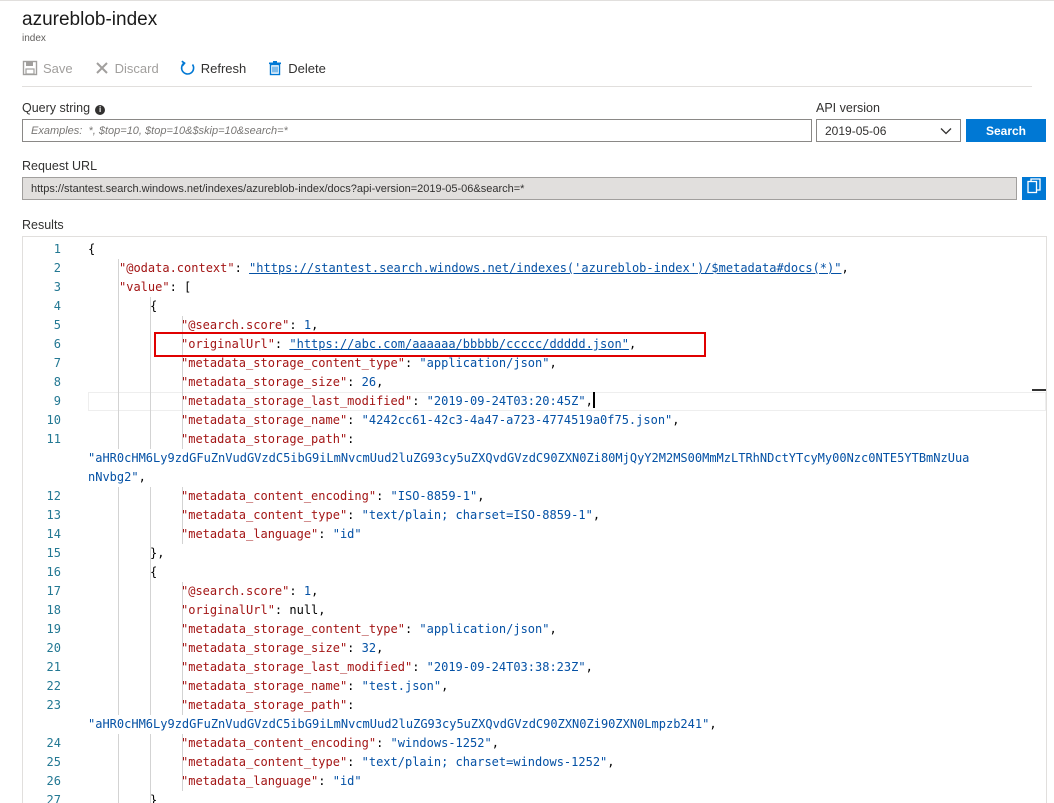  What do you see at coordinates (90, 19) in the screenshot?
I see `page-title: azureblob-index` at bounding box center [90, 19].